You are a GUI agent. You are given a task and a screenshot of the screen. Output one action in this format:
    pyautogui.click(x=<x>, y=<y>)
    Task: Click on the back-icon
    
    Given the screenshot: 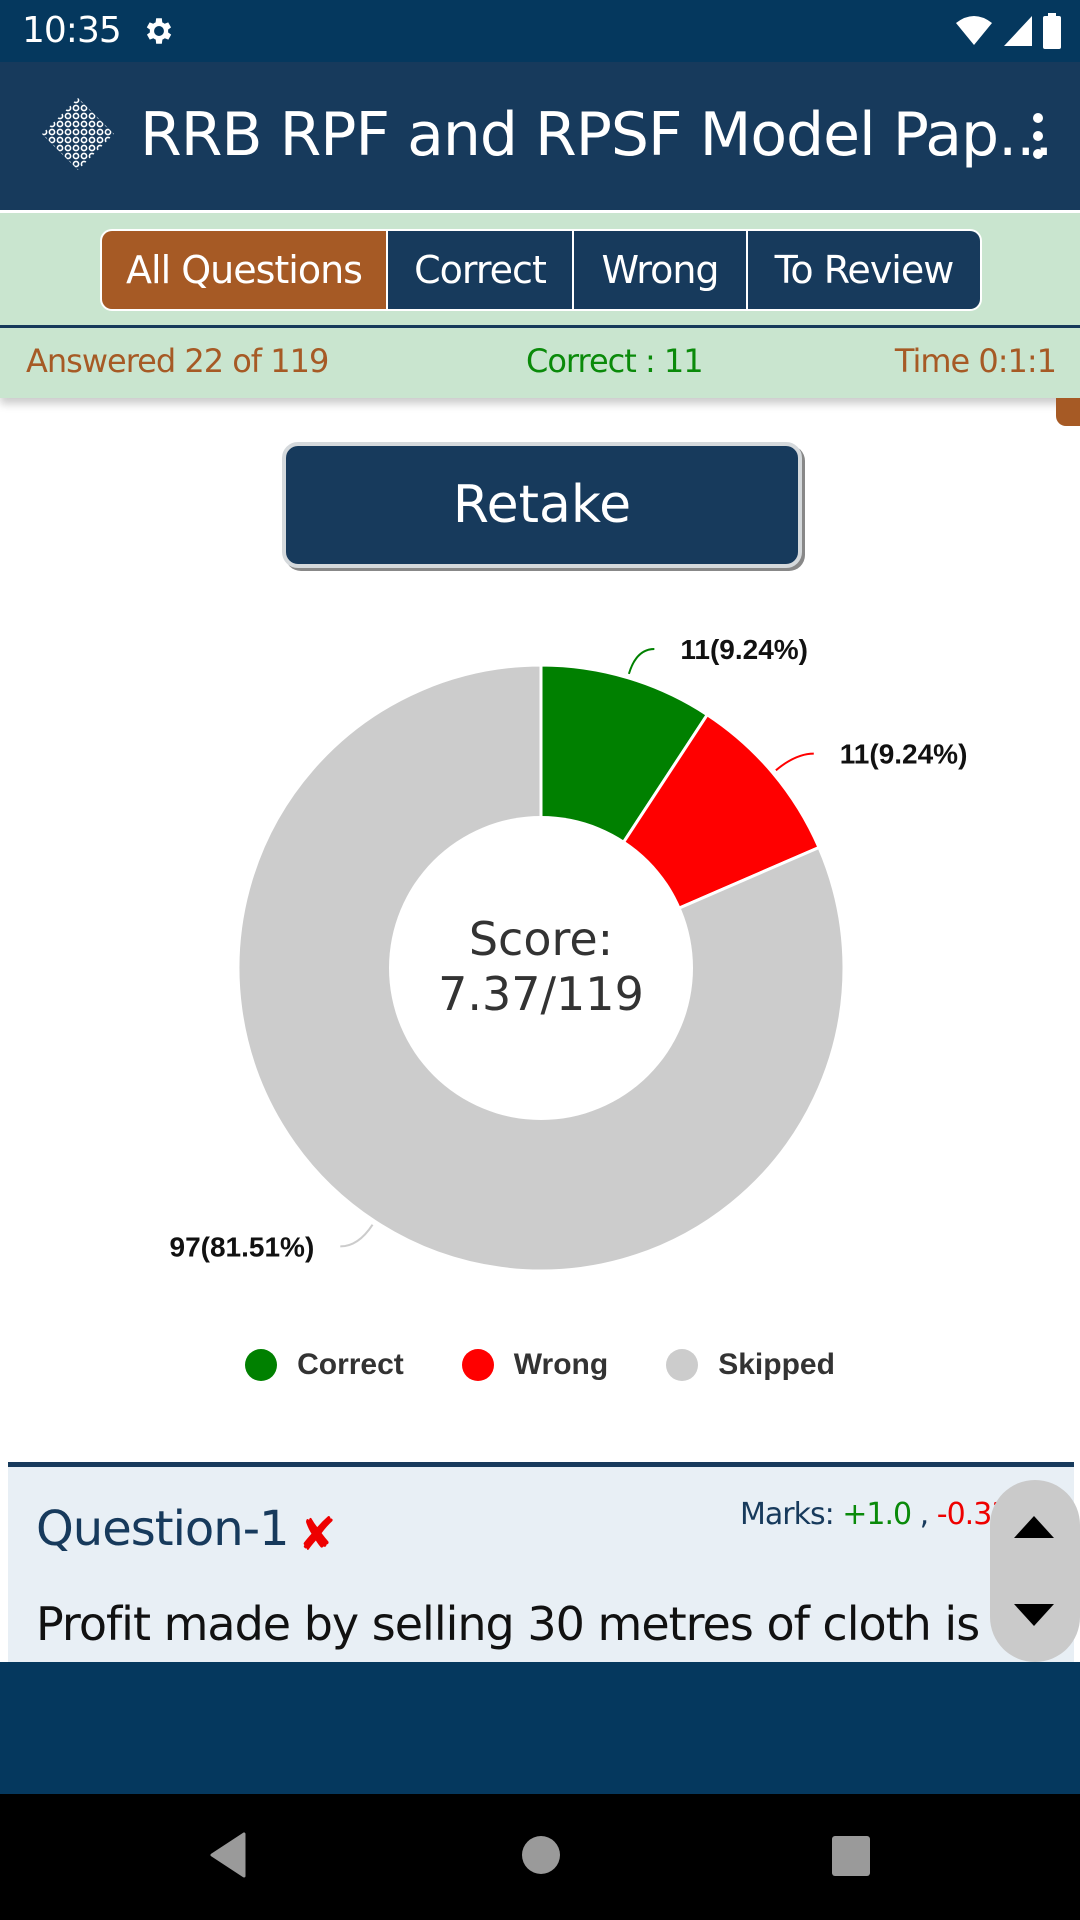 What is the action you would take?
    pyautogui.click(x=228, y=1855)
    